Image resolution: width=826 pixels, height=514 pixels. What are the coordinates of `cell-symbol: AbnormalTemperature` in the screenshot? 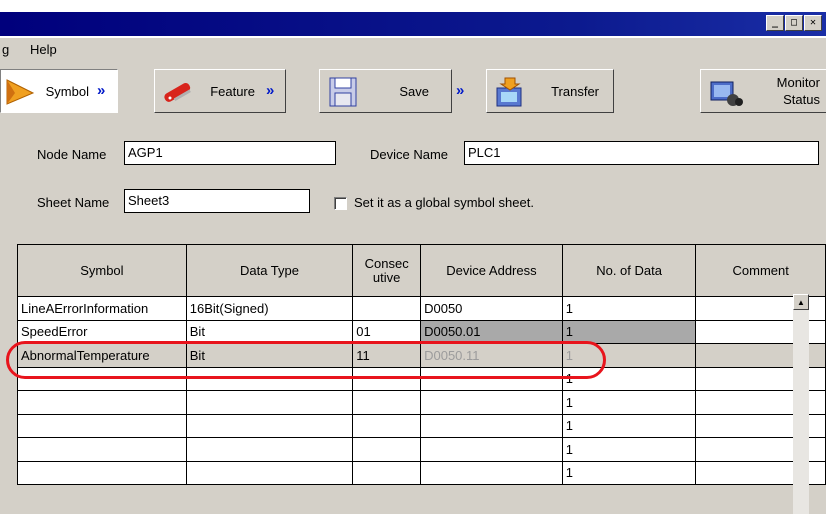 It's located at (102, 355).